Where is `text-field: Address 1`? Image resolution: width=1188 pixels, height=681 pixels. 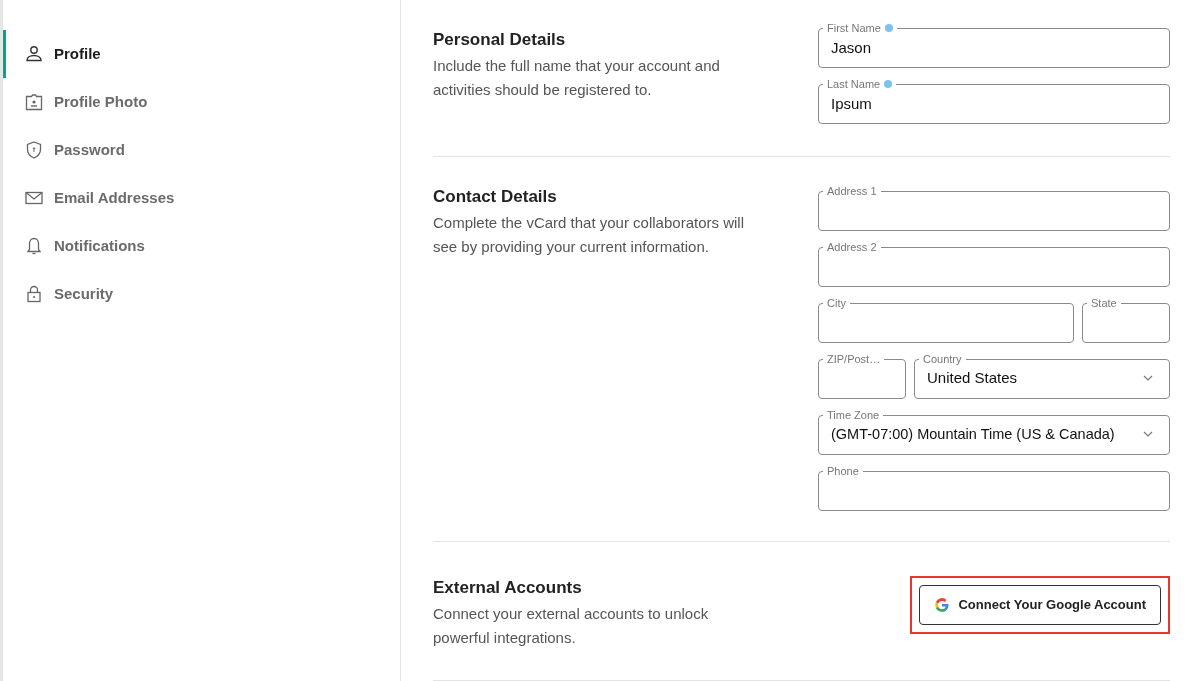
text-field: Address 1 is located at coordinates (994, 208).